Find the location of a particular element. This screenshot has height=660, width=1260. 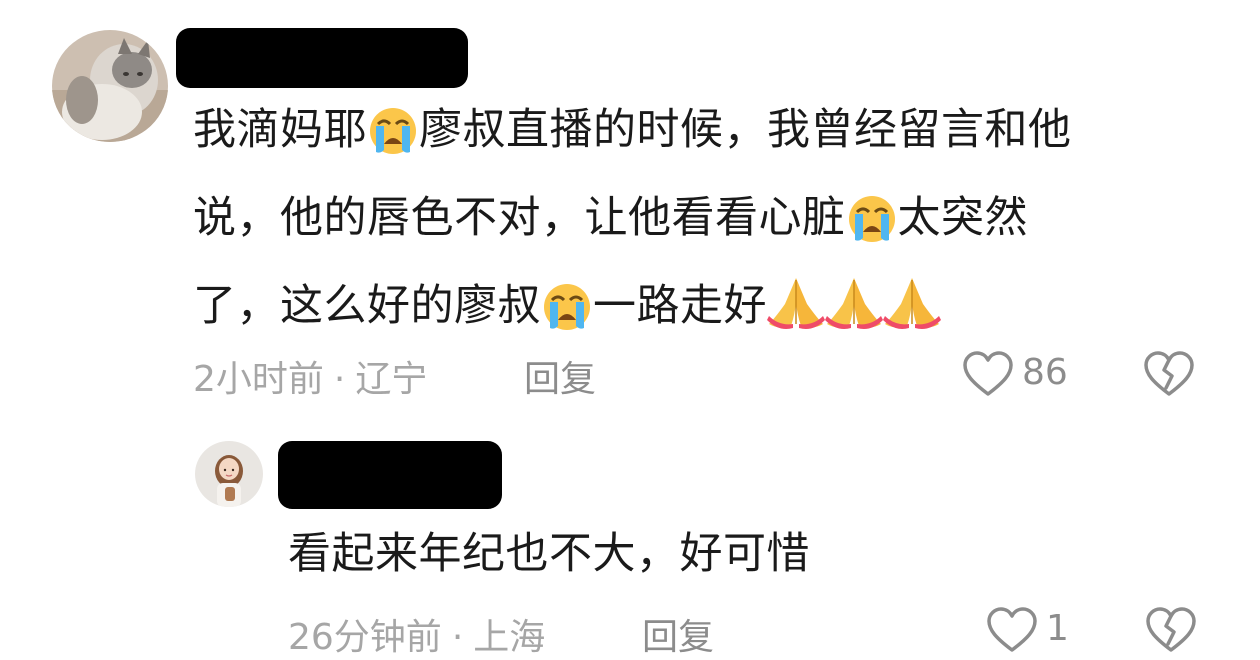

timestamp: 2小时前 is located at coordinates (258, 379).